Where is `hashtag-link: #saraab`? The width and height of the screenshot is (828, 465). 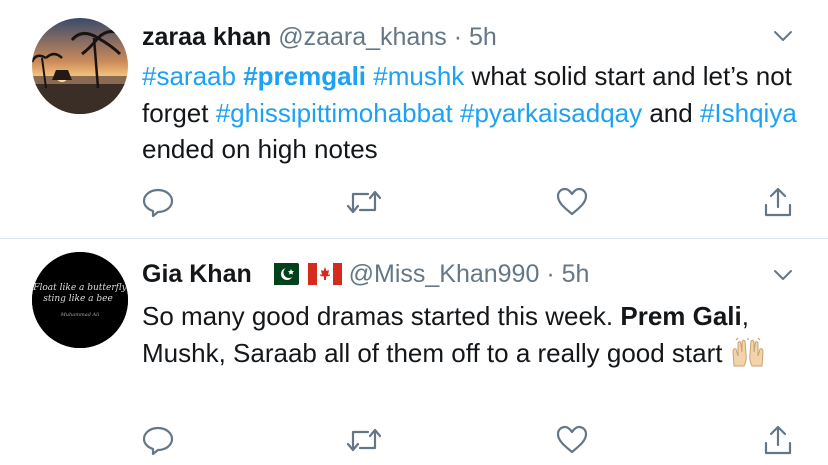 hashtag-link: #saraab is located at coordinates (189, 76).